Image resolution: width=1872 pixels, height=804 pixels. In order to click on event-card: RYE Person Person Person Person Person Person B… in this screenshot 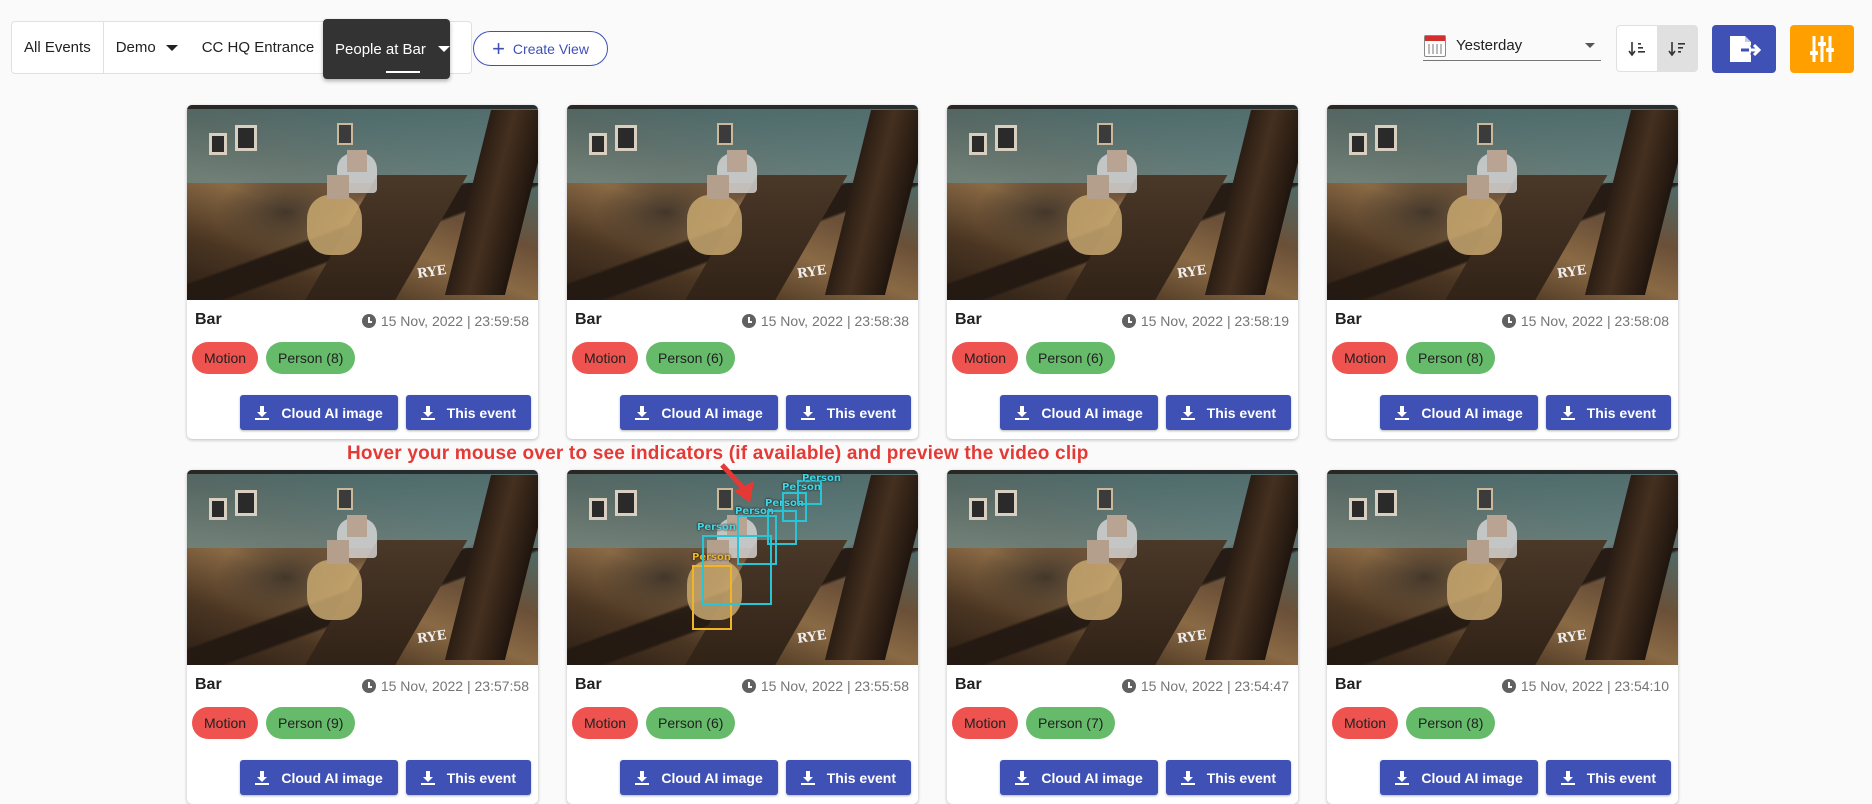, I will do `click(742, 637)`.